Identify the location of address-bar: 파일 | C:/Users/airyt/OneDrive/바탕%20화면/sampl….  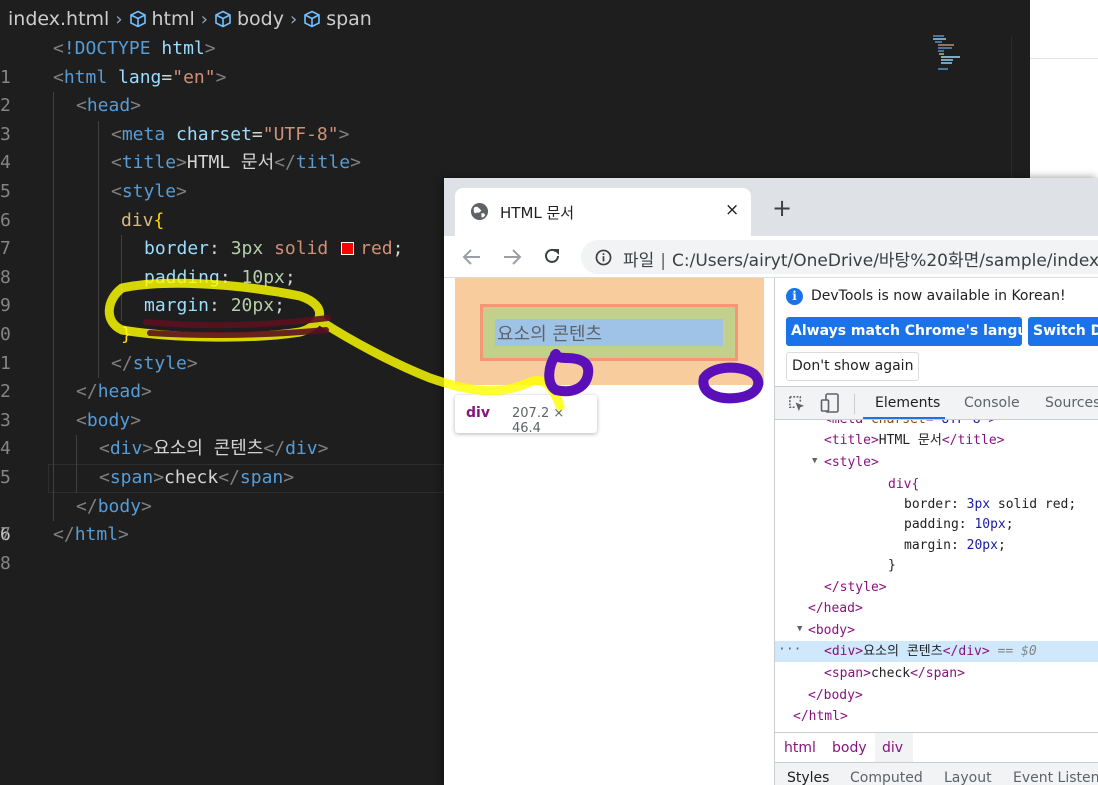
(839, 257).